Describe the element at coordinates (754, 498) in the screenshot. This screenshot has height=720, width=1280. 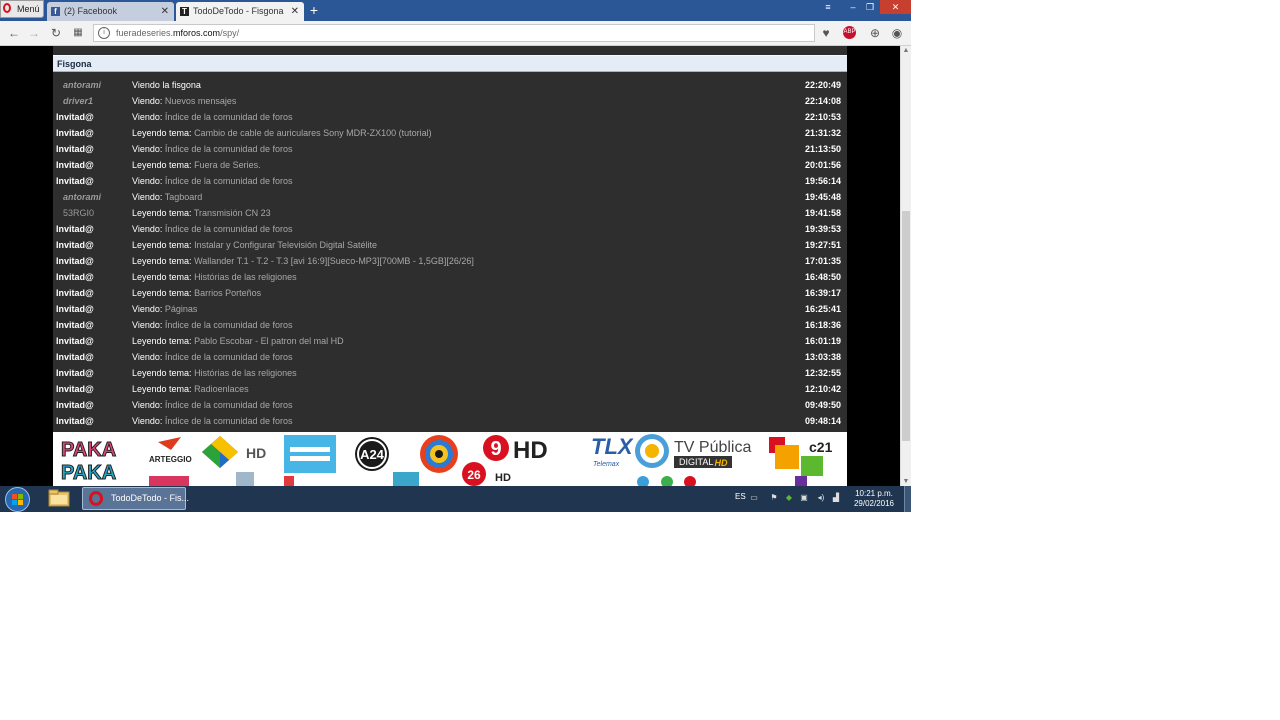
I see `keyboard-icon: ▭` at that location.